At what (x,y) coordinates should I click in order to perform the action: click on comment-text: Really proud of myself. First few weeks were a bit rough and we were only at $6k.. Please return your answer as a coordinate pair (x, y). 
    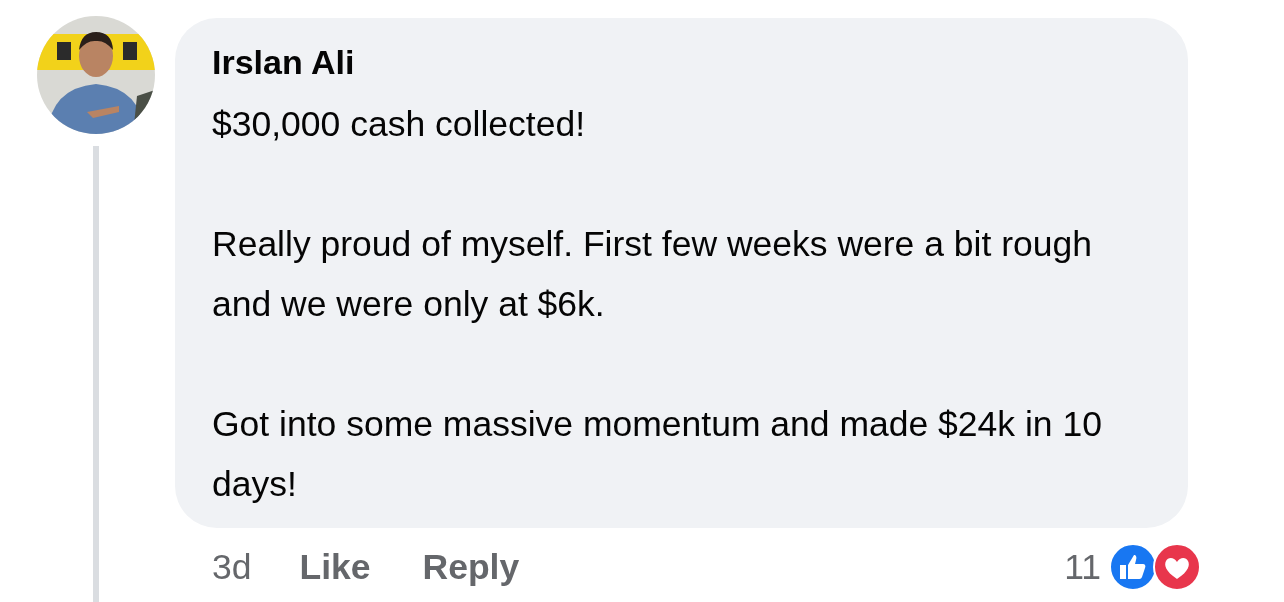
    Looking at the image, I should click on (652, 274).